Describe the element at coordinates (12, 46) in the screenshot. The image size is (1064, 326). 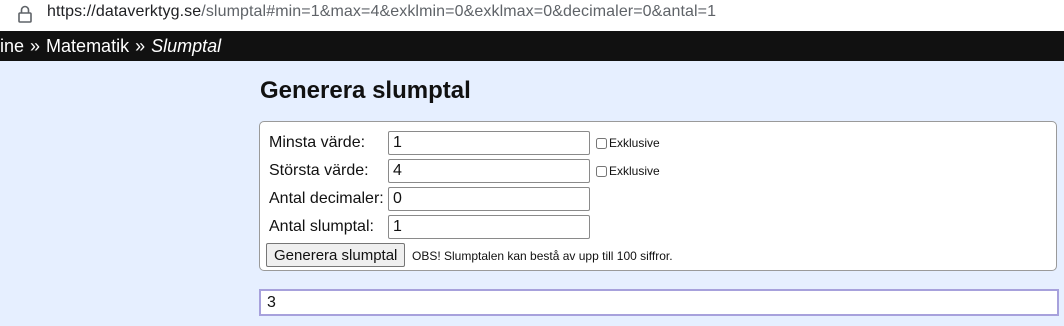
I see `breadcrumb-item-home: ine` at that location.